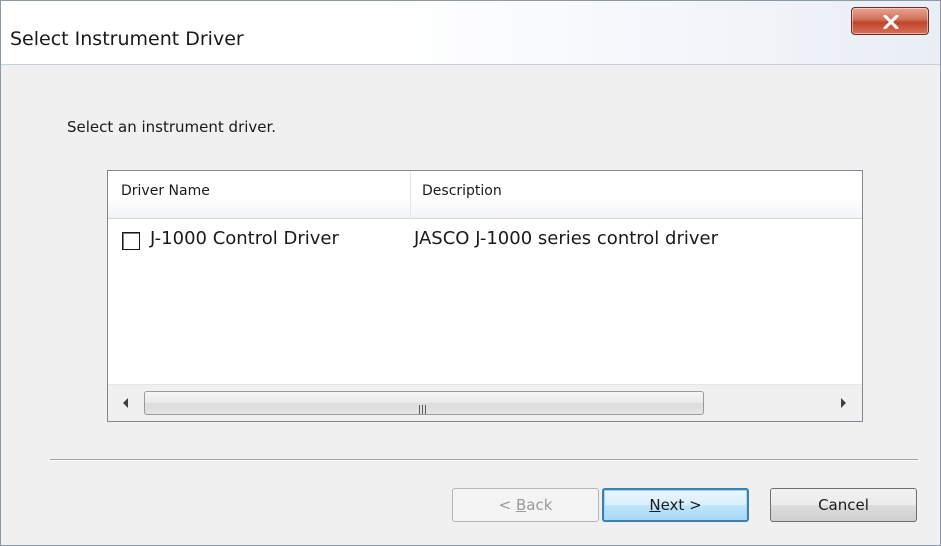 The width and height of the screenshot is (941, 546). I want to click on next-mnemonic: N, so click(655, 505).